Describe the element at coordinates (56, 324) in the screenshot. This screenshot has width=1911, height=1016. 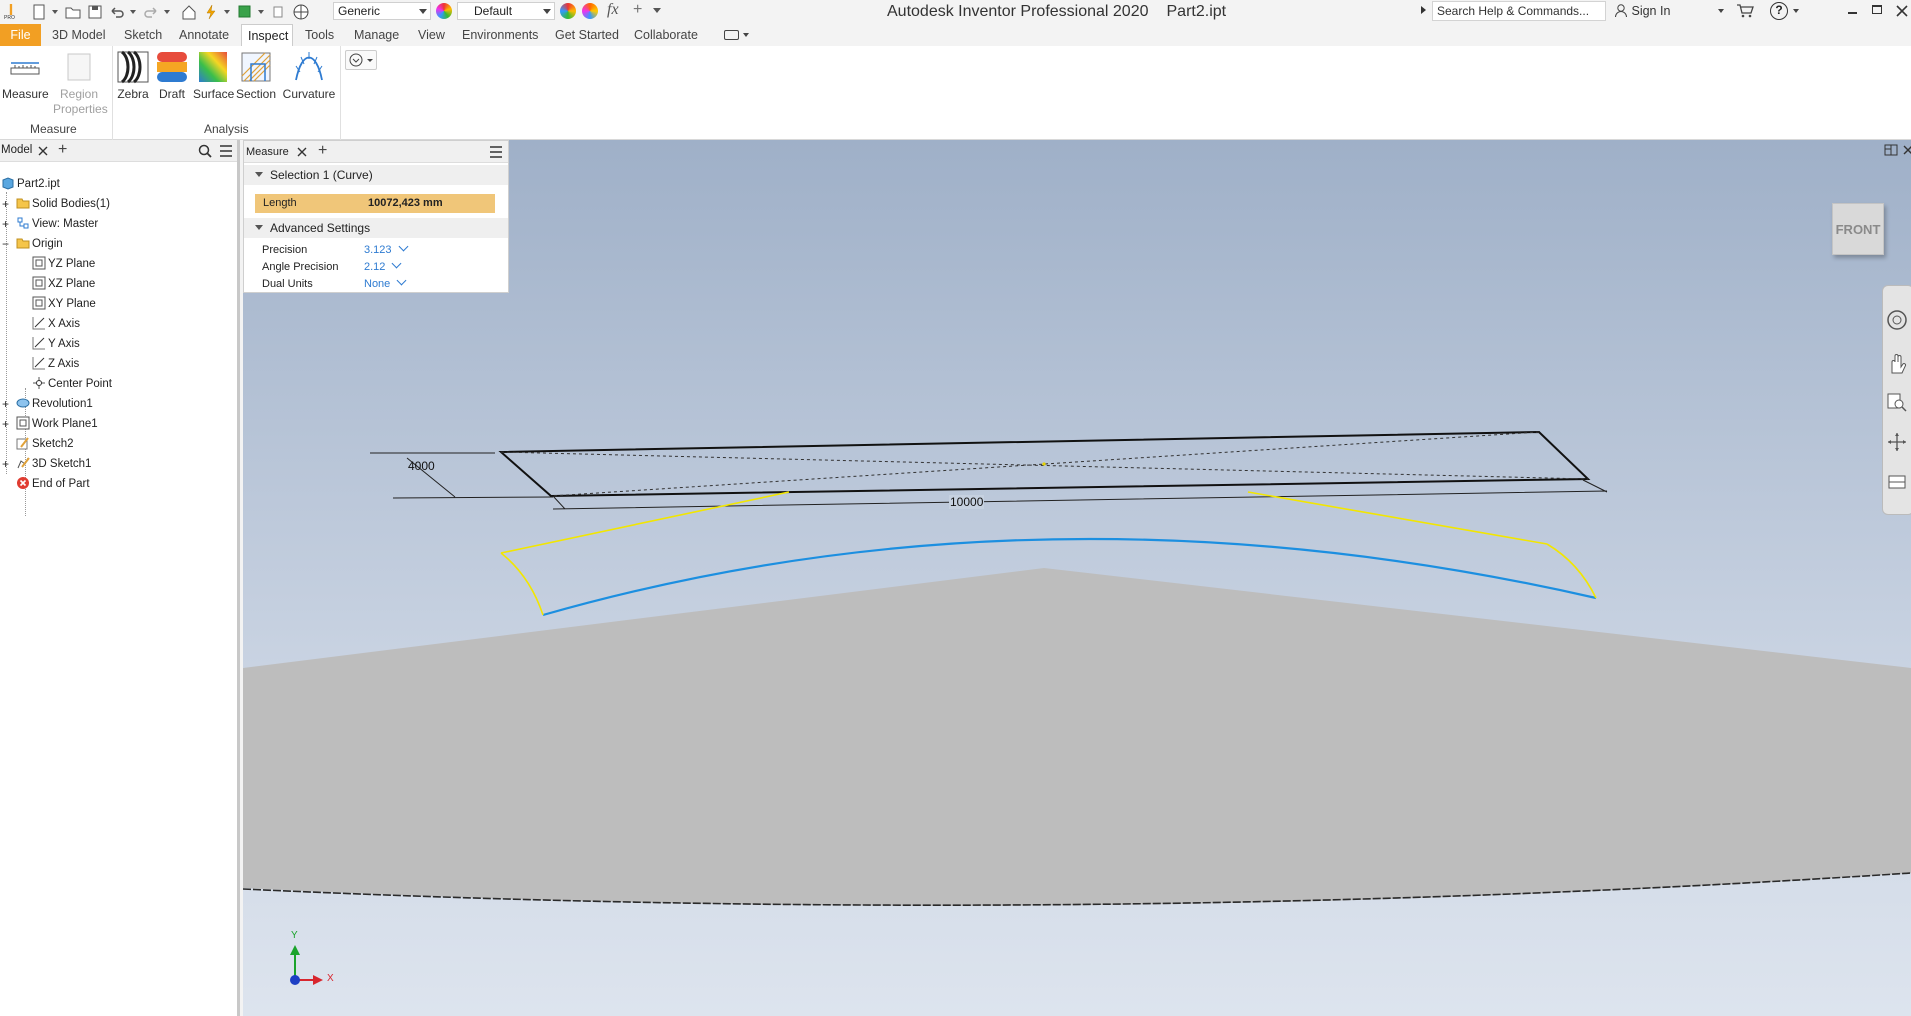
I see `tree-item-x-axis: X Axis` at that location.